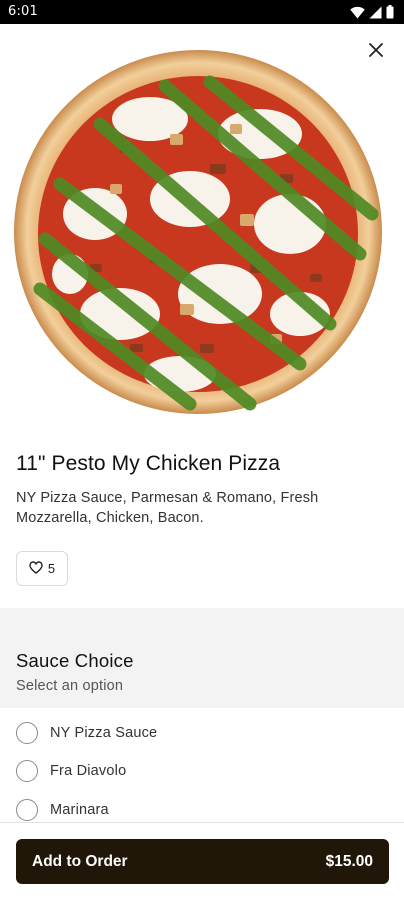  I want to click on close-icon, so click(376, 52).